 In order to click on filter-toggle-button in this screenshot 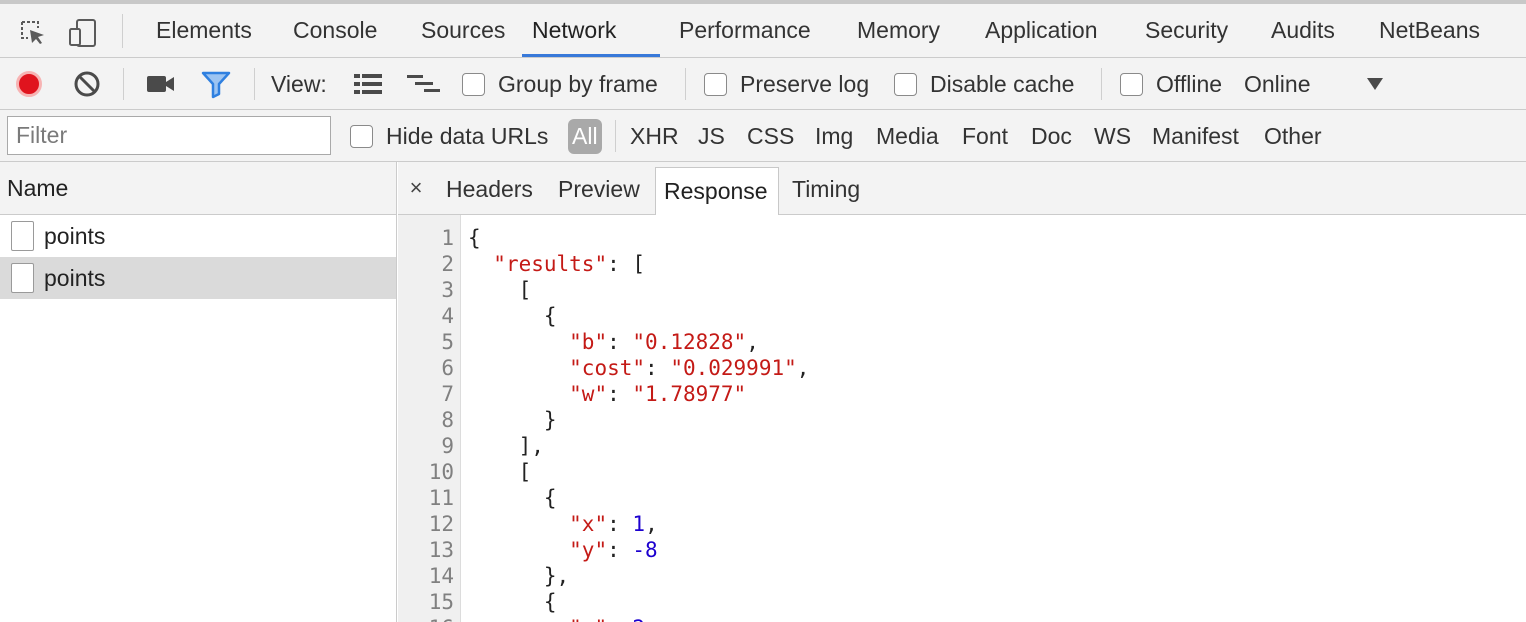, I will do `click(216, 84)`.